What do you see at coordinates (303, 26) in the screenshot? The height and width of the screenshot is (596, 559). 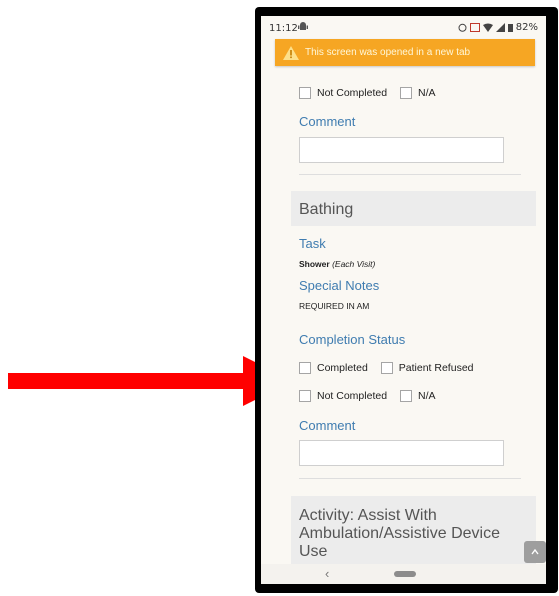 I see `android-icon` at bounding box center [303, 26].